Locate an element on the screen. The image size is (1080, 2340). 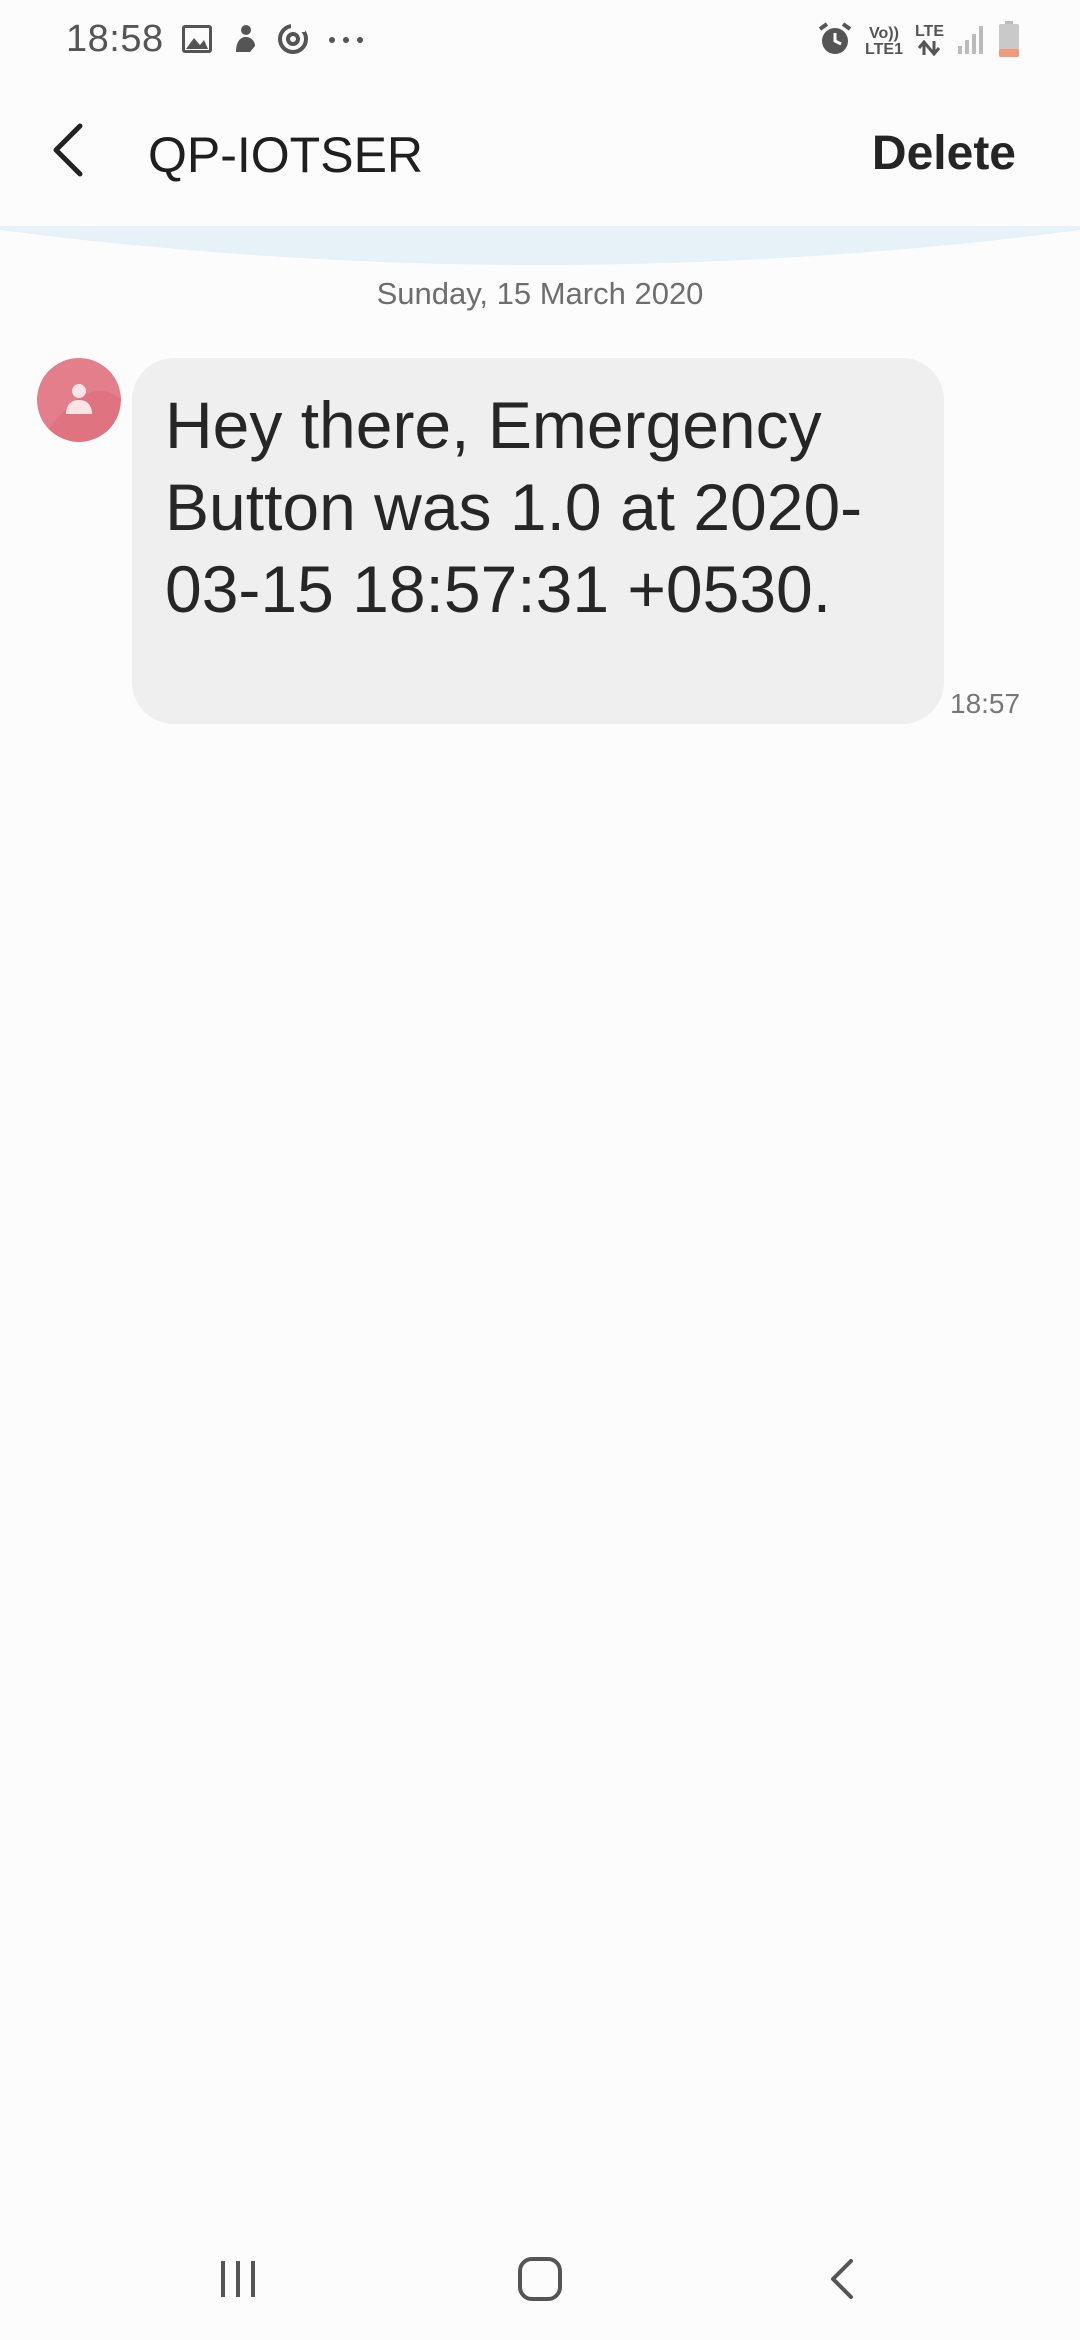
person-icon is located at coordinates (79, 400).